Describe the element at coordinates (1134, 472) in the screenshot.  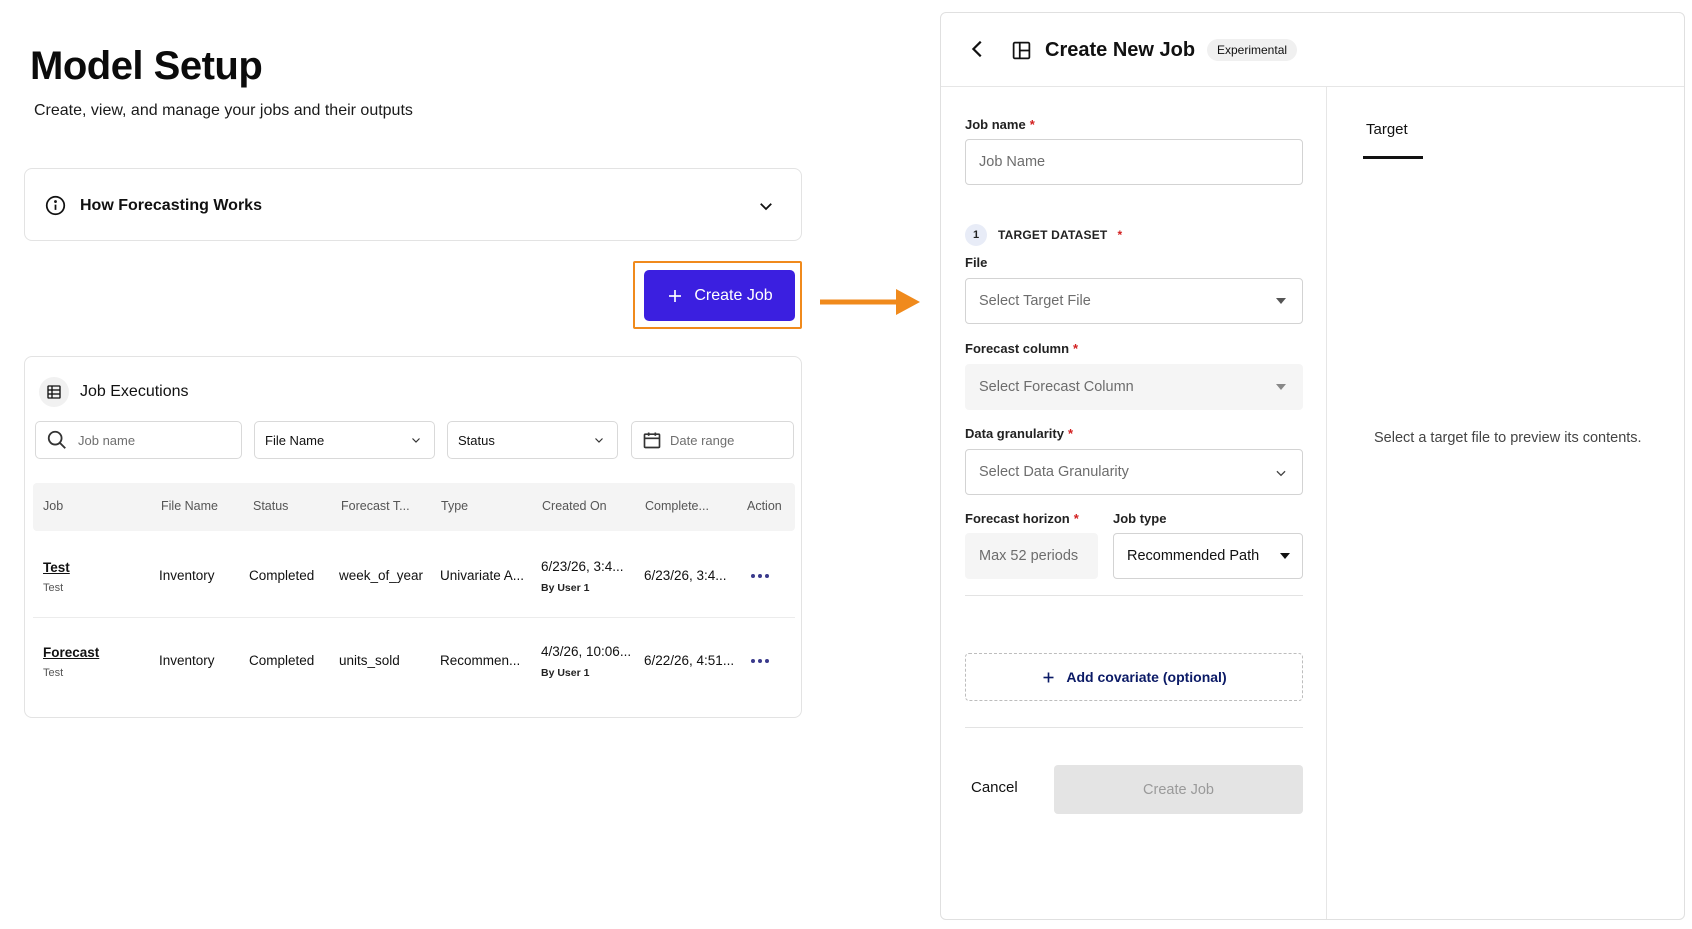
I see `data-granularity-select: Select Data Granularity` at that location.